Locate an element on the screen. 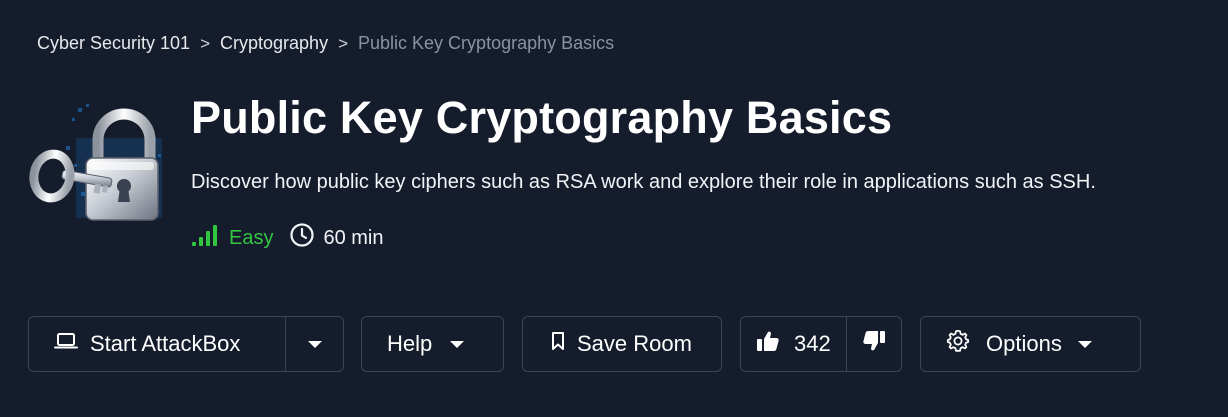 Image resolution: width=1228 pixels, height=417 pixels. padlock-with-key-icon is located at coordinates (101, 173).